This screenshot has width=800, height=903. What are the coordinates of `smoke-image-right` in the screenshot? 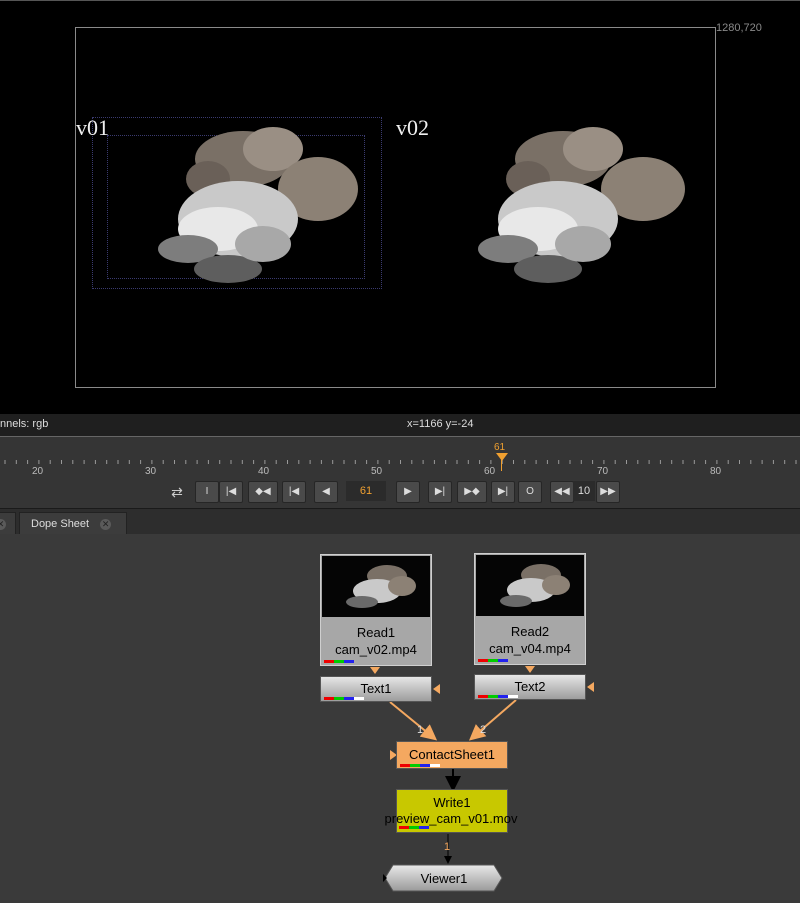 It's located at (581, 205).